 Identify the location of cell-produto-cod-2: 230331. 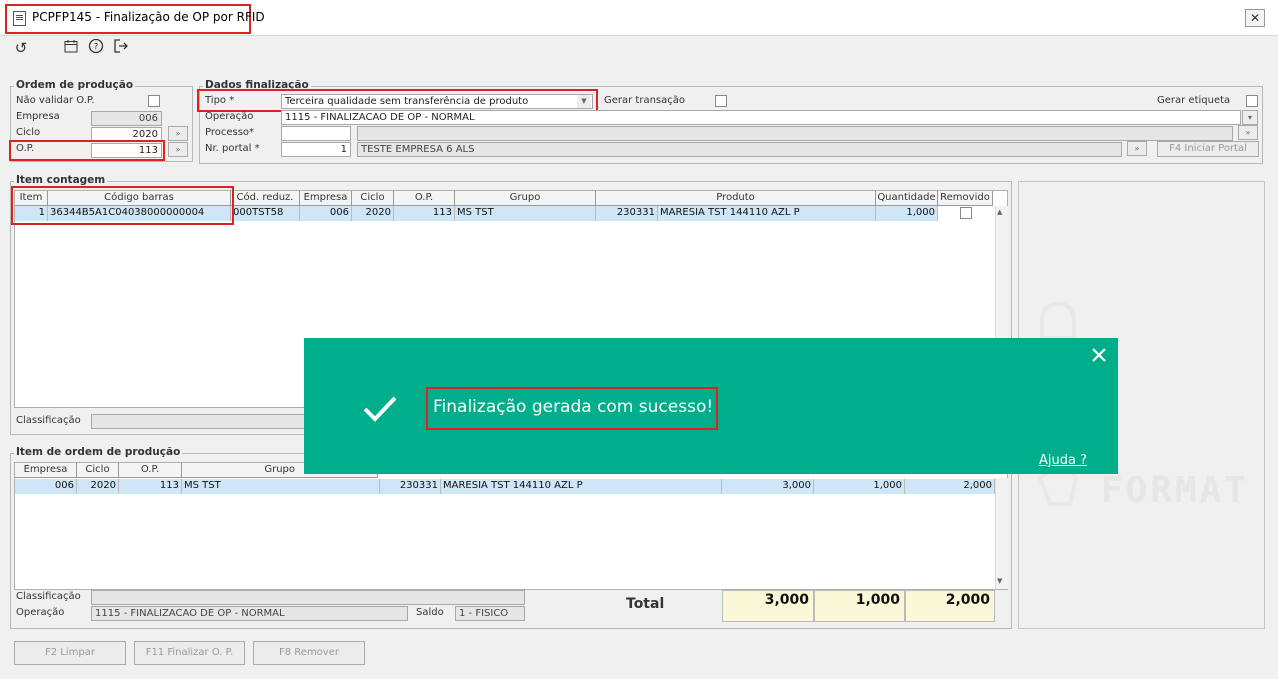
(410, 486).